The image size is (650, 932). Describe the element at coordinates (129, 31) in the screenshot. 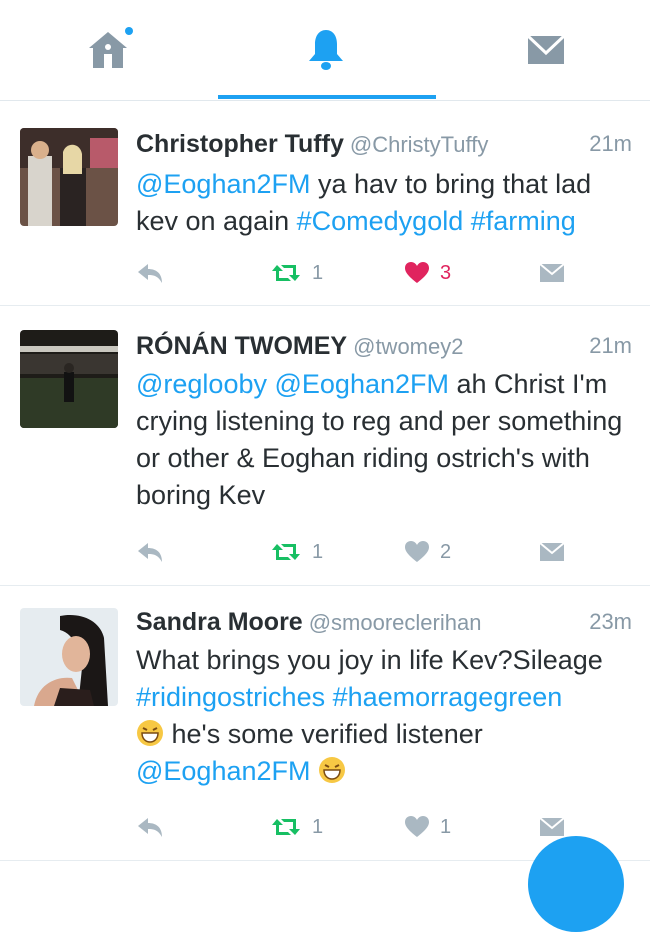

I see `notification-dot-icon` at that location.